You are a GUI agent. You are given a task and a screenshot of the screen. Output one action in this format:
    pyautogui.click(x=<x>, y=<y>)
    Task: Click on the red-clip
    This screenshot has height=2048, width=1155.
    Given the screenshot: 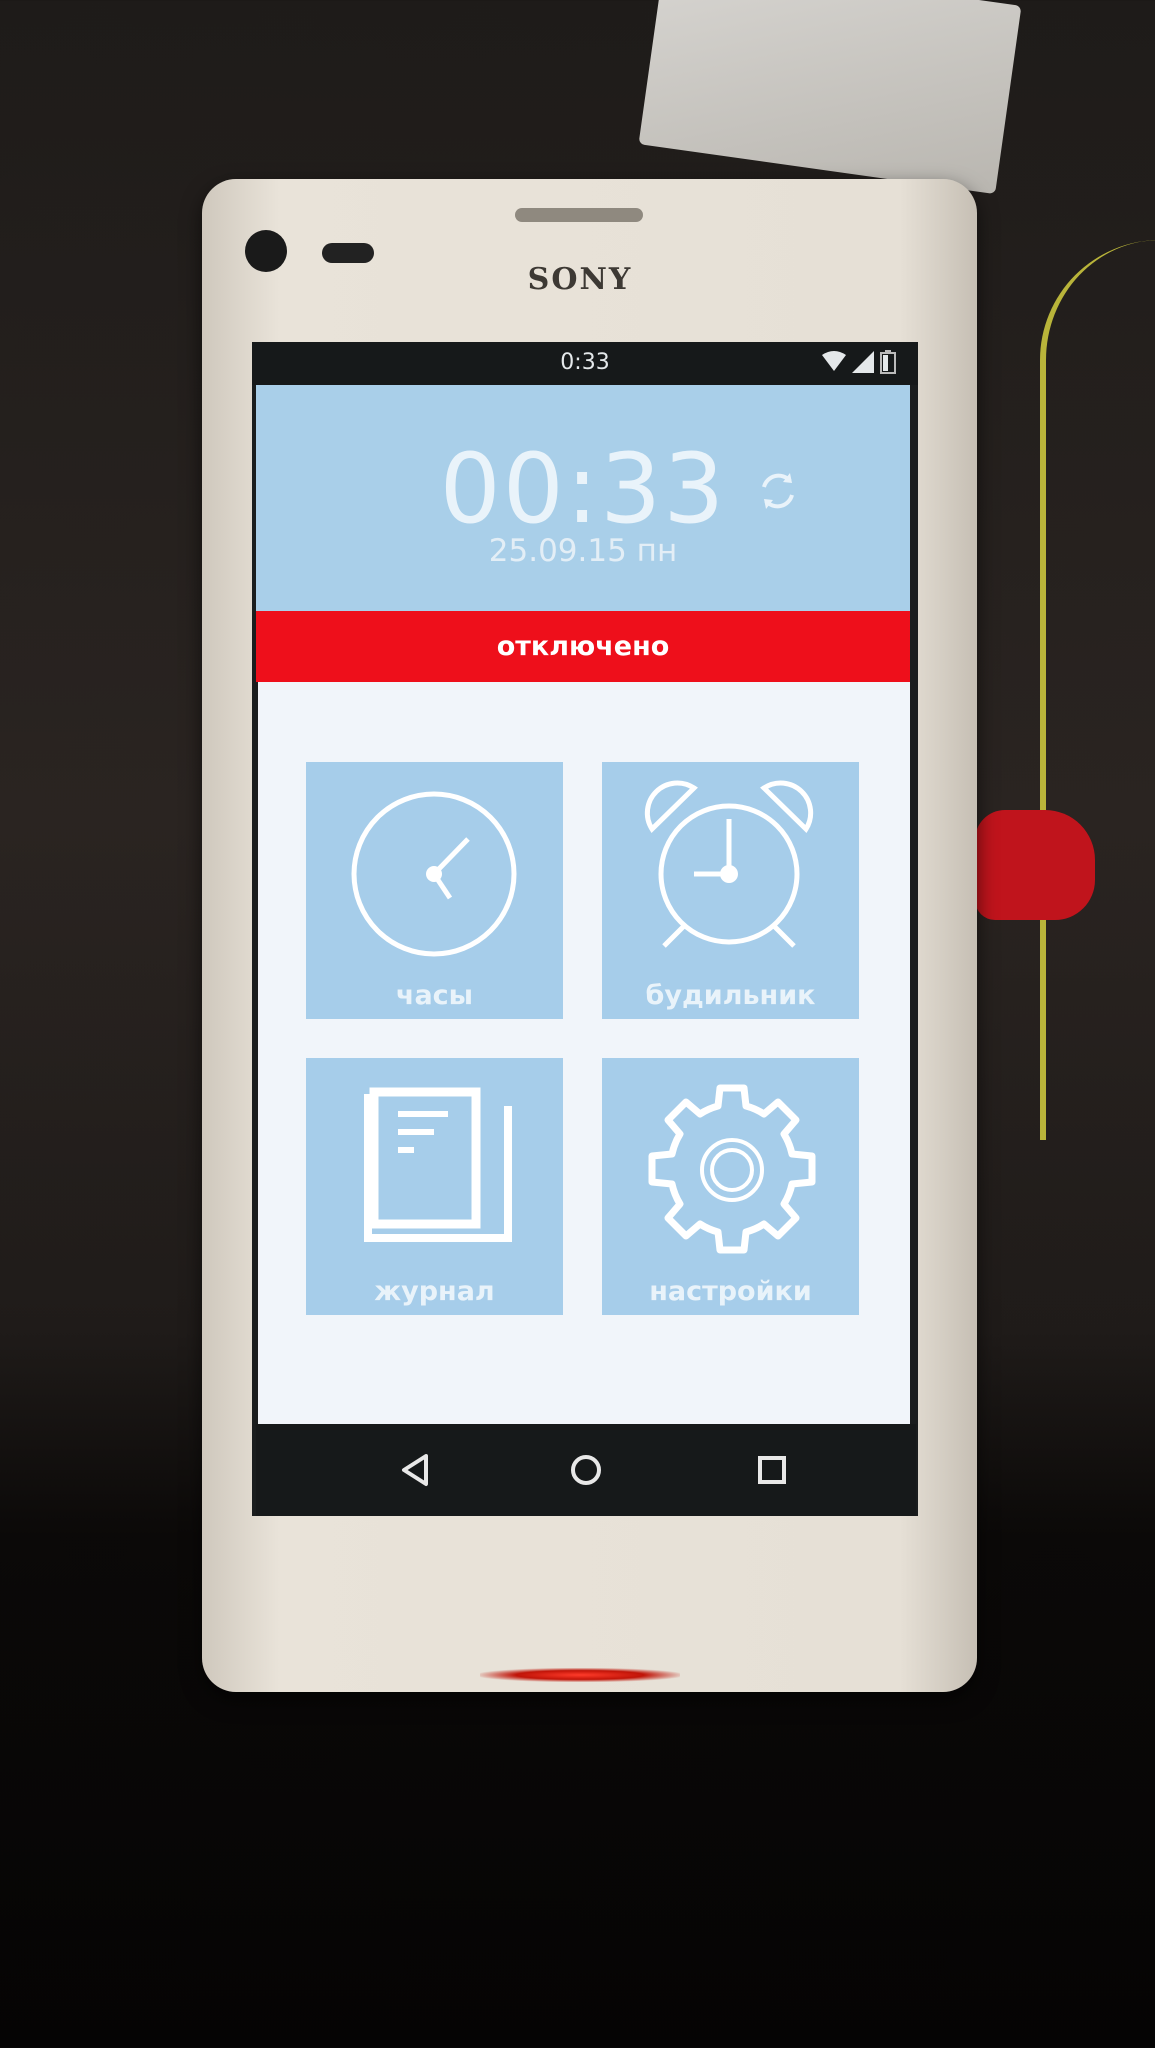 What is the action you would take?
    pyautogui.click(x=1035, y=865)
    